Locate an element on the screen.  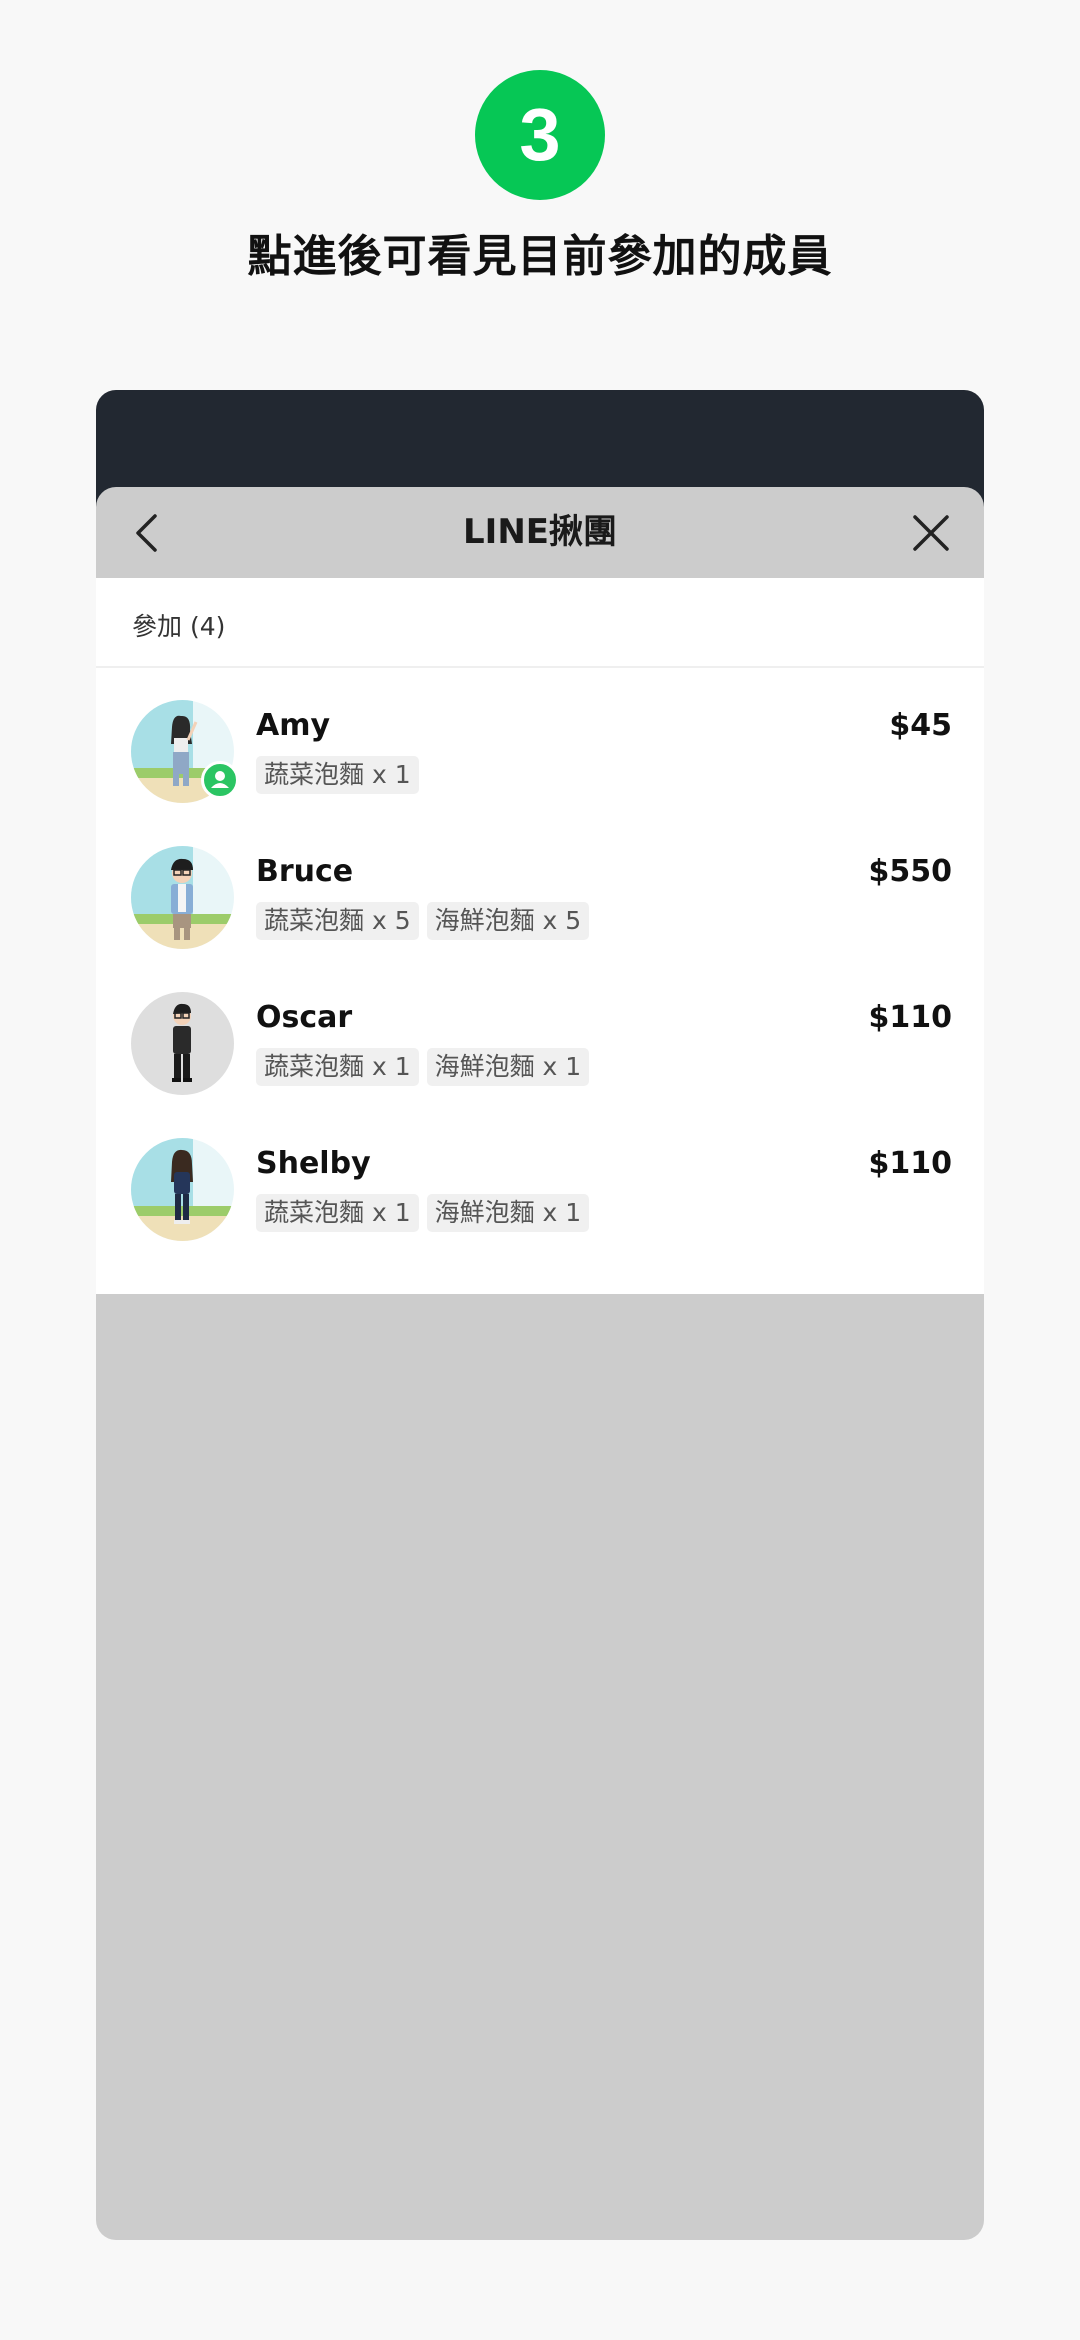
chevron-left-icon is located at coordinates (146, 533).